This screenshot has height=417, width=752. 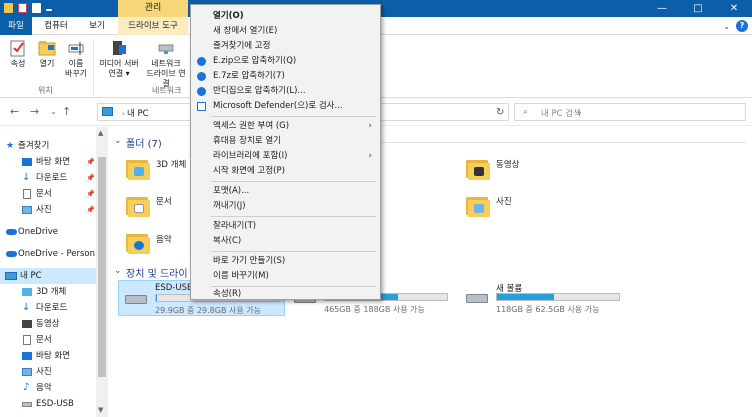 I want to click on tab-computer: 컴퓨터, so click(x=56, y=26).